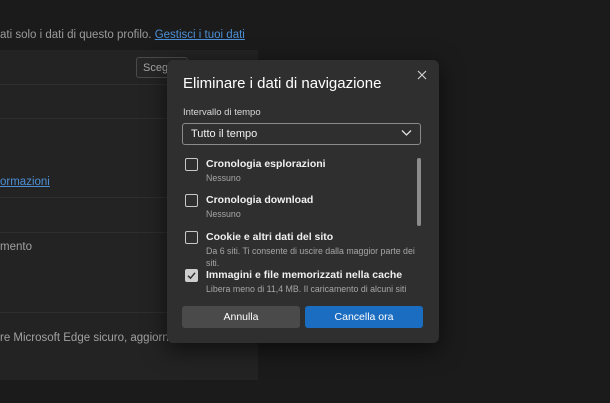 The image size is (610, 403). I want to click on cancel-button: Annulla, so click(241, 317).